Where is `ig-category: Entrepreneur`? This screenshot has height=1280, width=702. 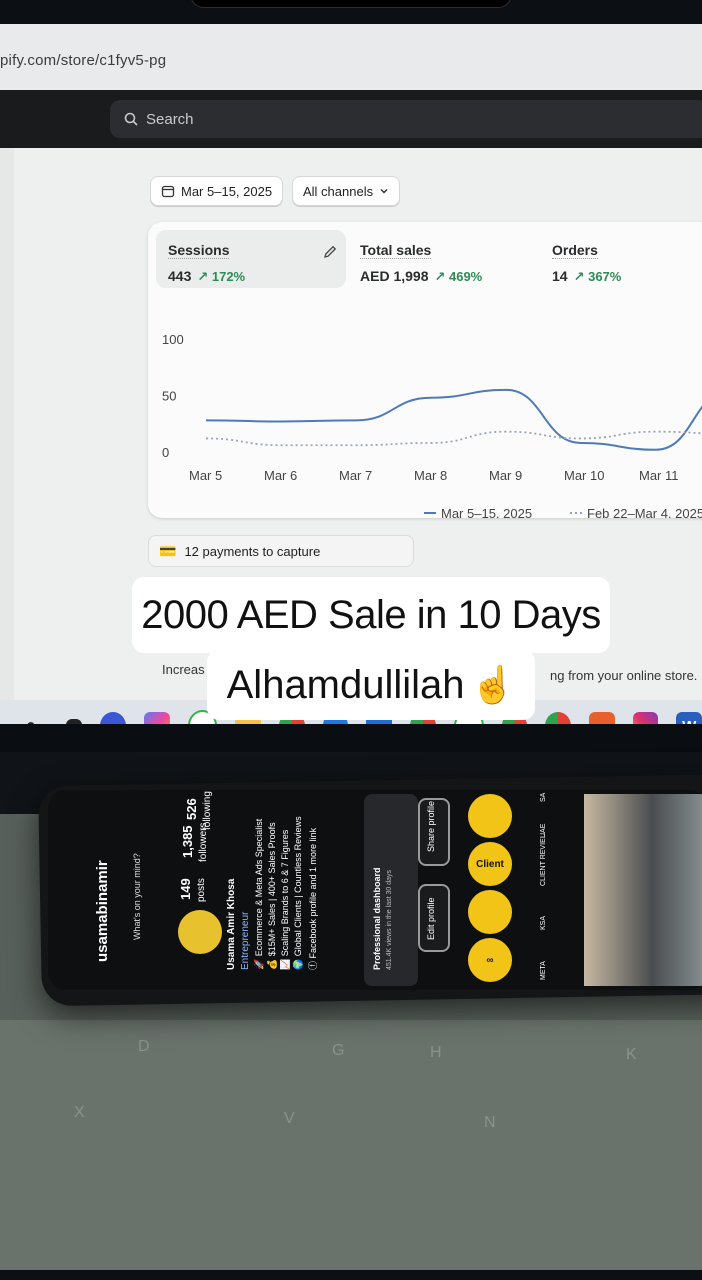
ig-category: Entrepreneur is located at coordinates (245, 940).